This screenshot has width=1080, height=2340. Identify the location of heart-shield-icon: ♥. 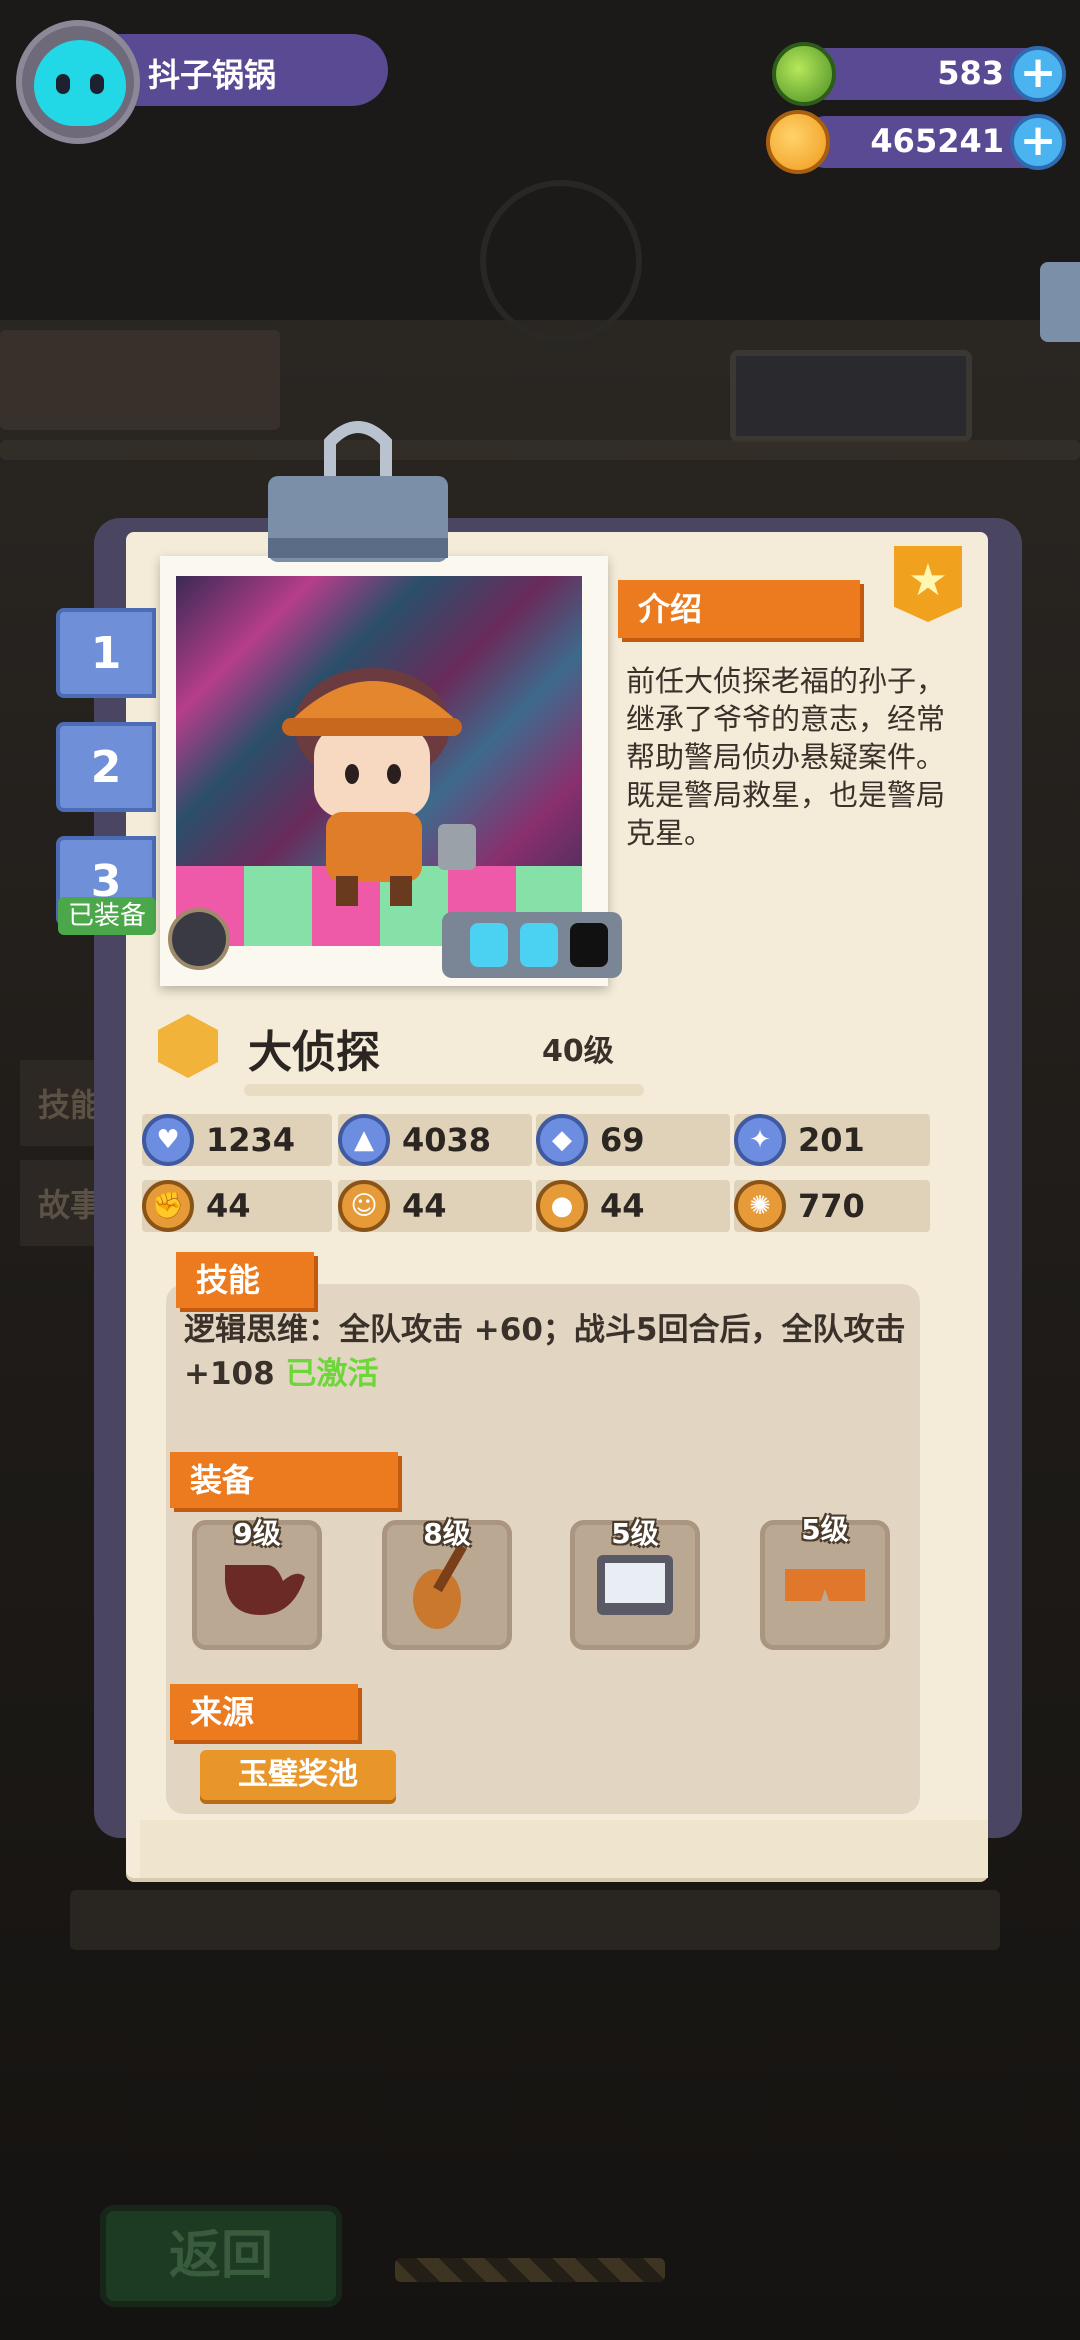
(168, 1140).